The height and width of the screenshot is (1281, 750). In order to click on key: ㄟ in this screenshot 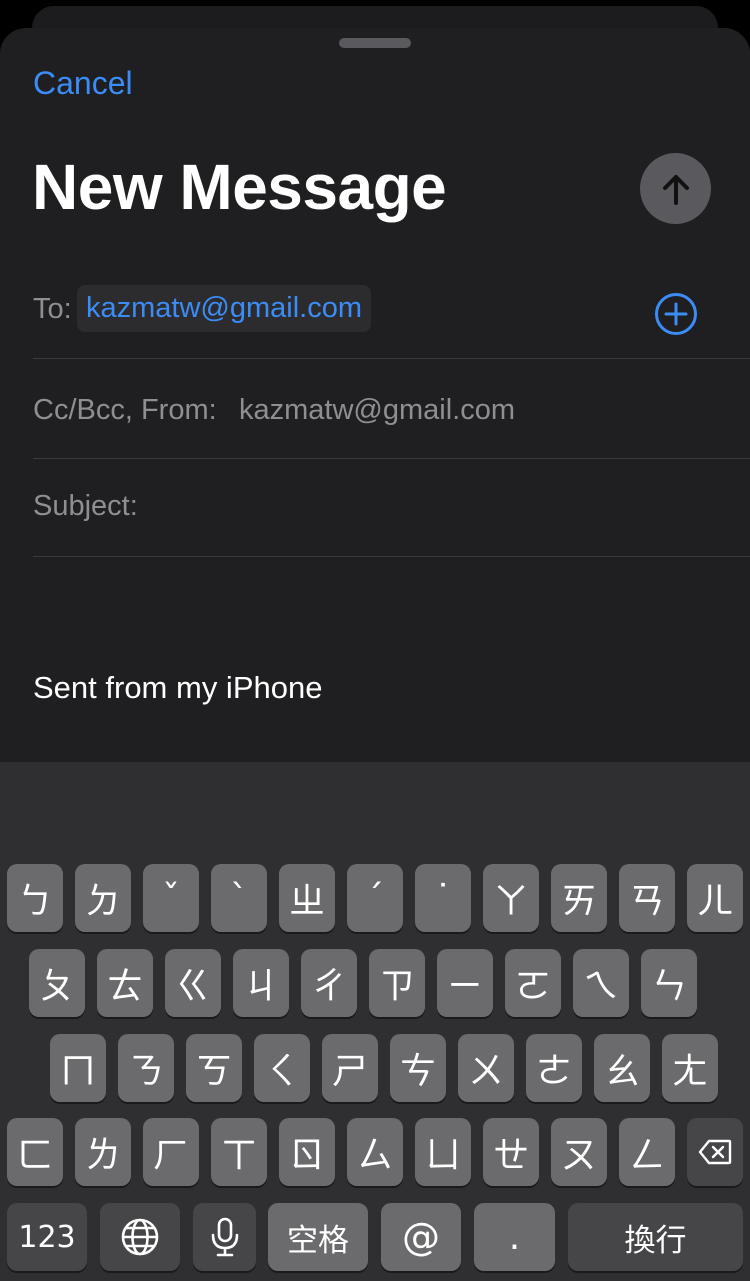, I will do `click(601, 983)`.